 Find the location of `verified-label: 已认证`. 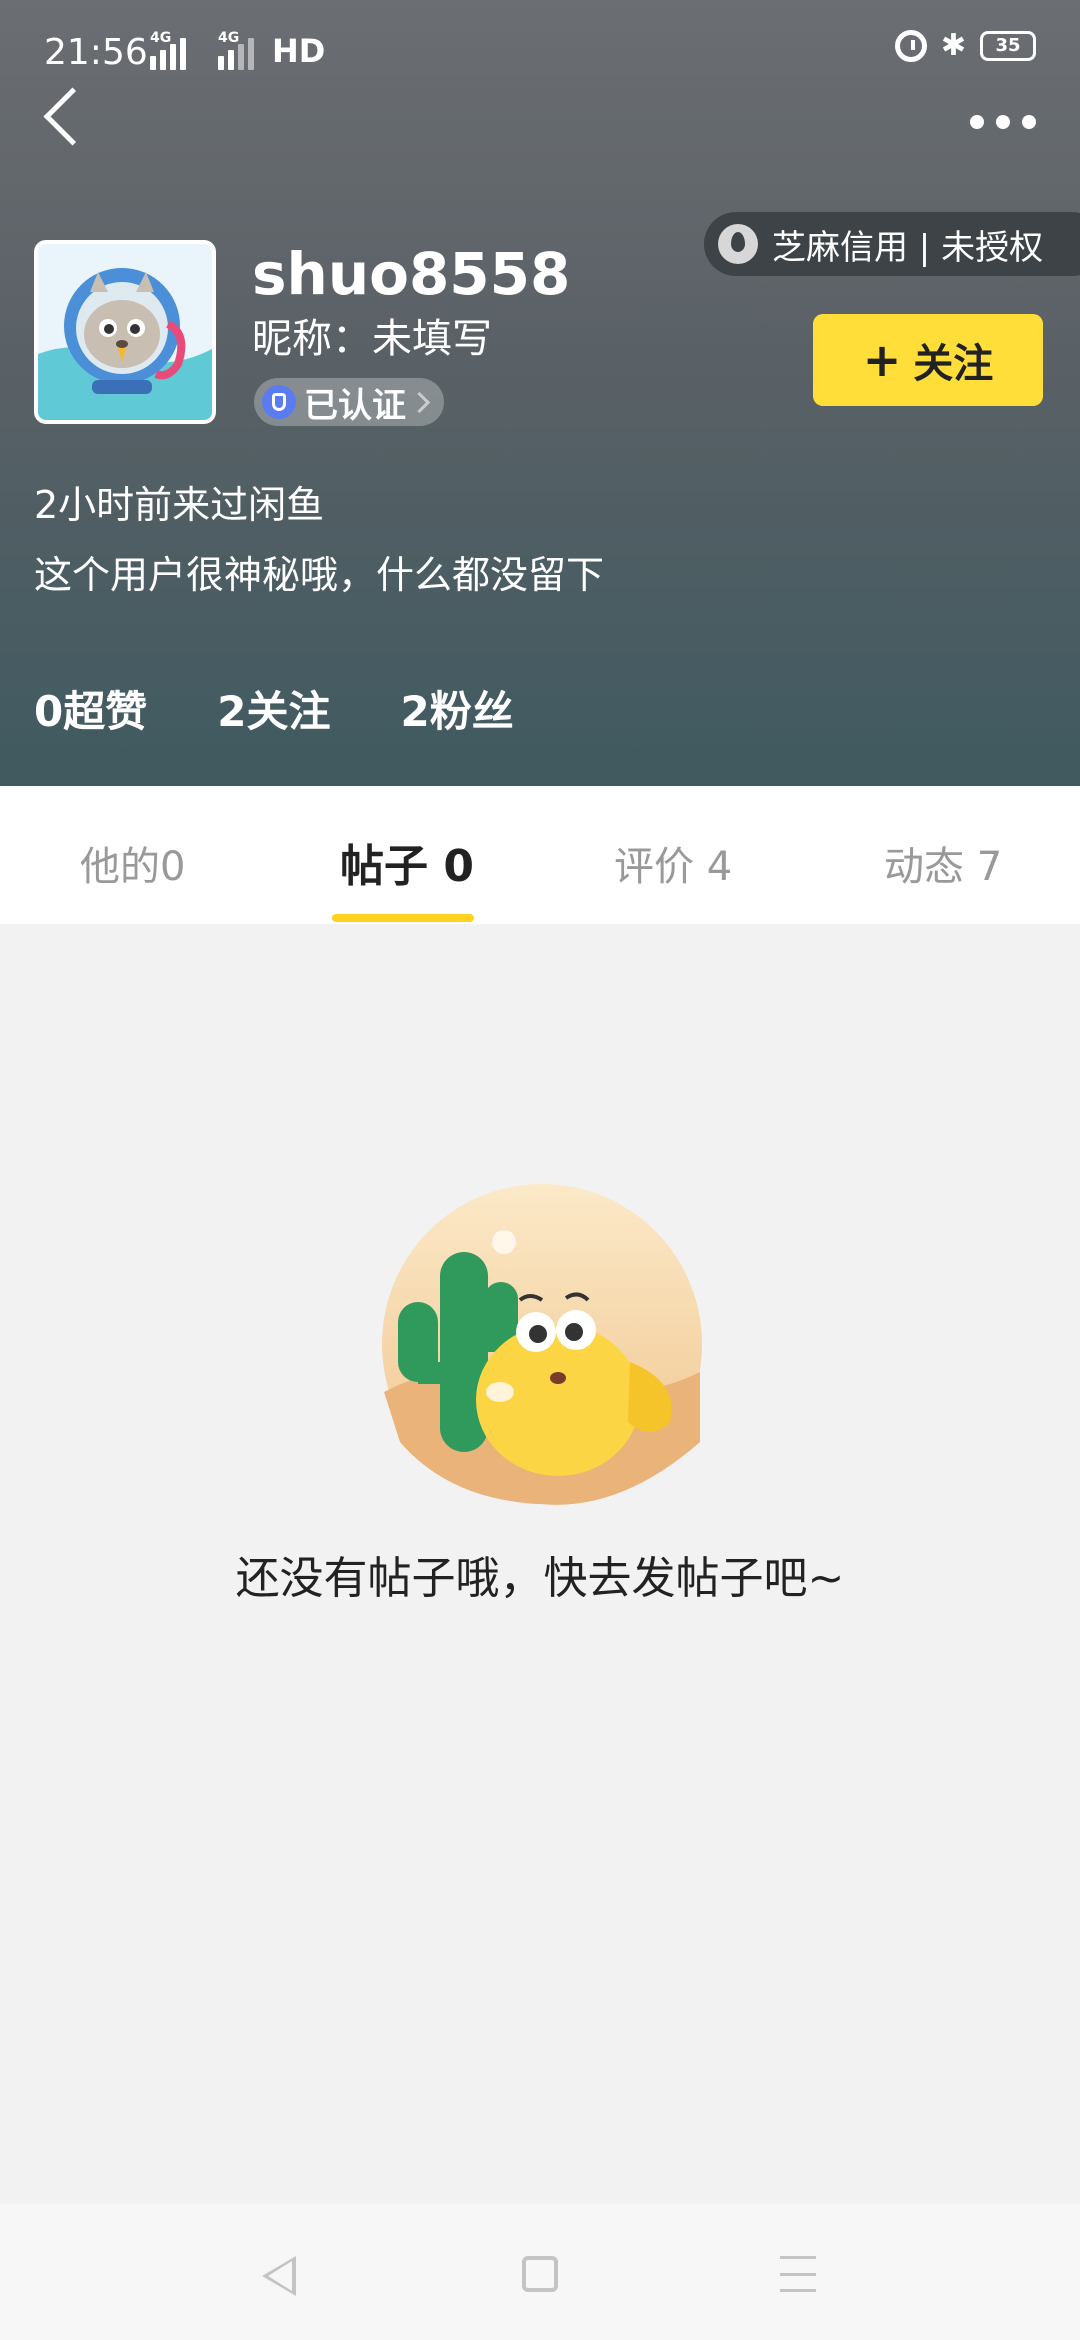

verified-label: 已认证 is located at coordinates (355, 405).